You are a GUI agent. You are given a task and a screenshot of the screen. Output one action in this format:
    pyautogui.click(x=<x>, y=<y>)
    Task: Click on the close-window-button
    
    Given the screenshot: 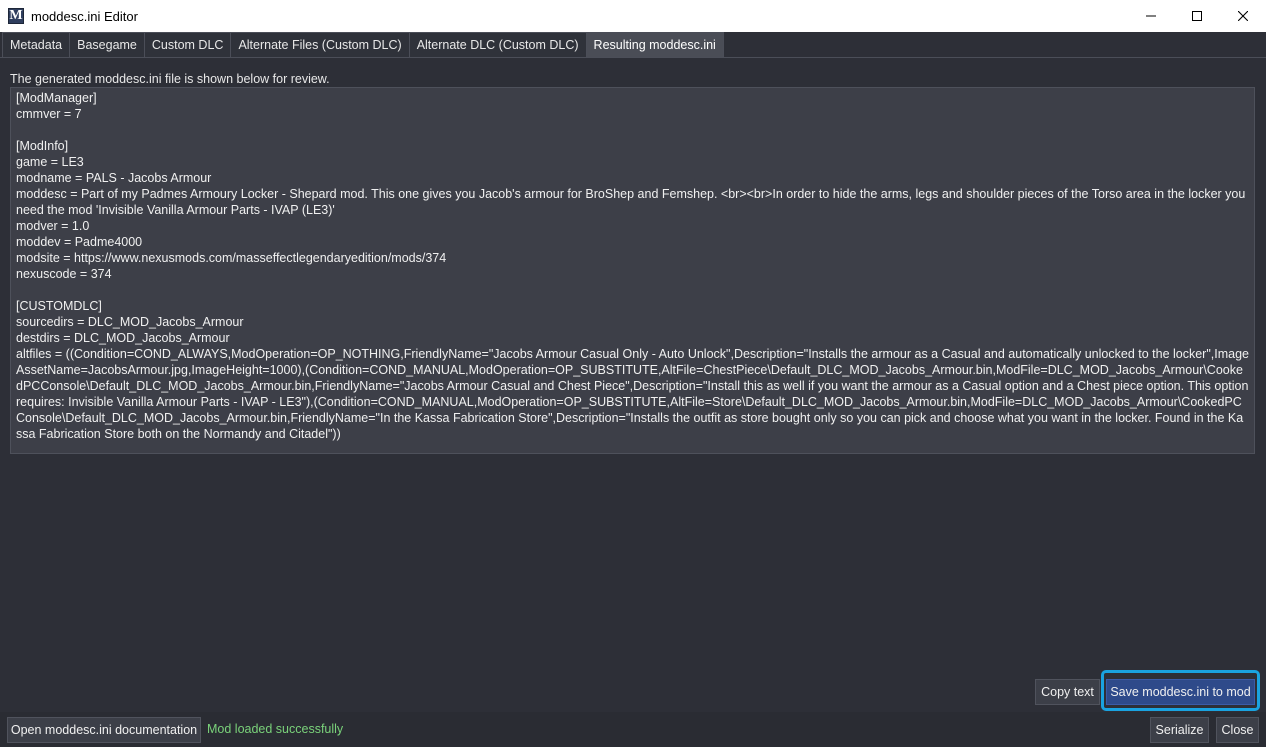 What is the action you would take?
    pyautogui.click(x=1243, y=16)
    